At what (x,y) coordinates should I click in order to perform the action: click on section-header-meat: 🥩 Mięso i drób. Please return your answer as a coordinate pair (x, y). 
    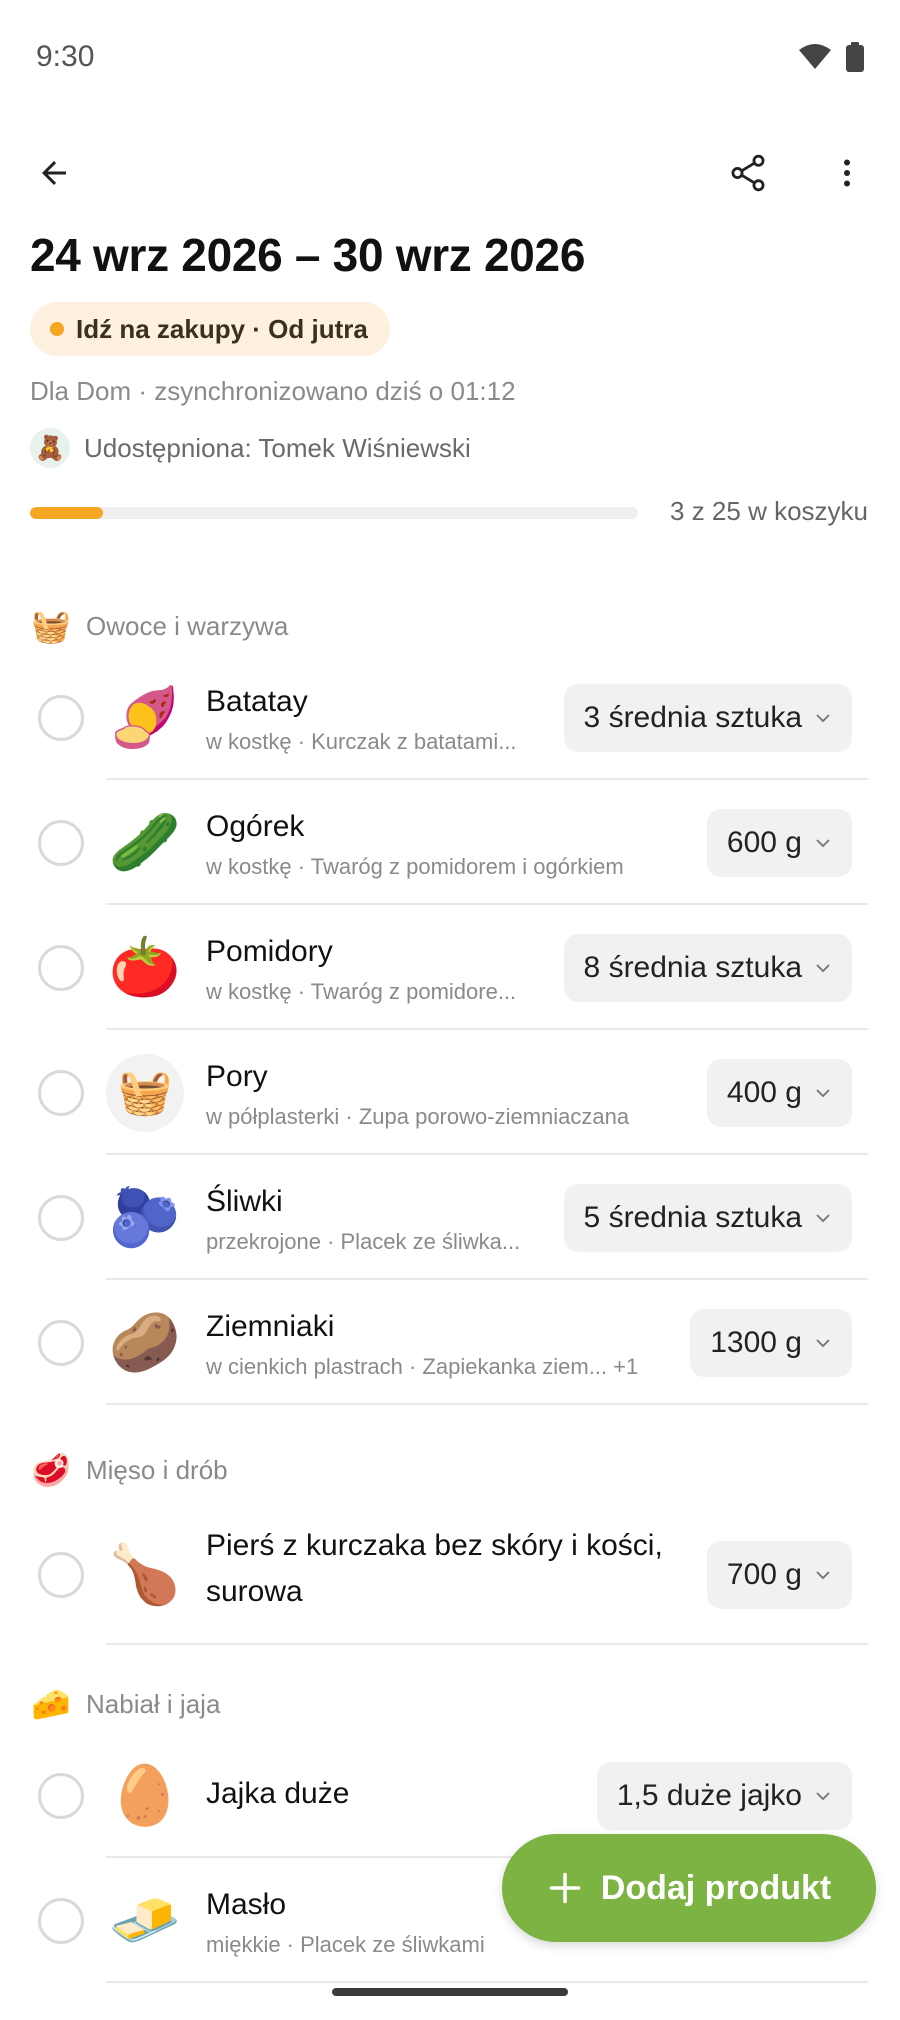
    Looking at the image, I should click on (129, 1470).